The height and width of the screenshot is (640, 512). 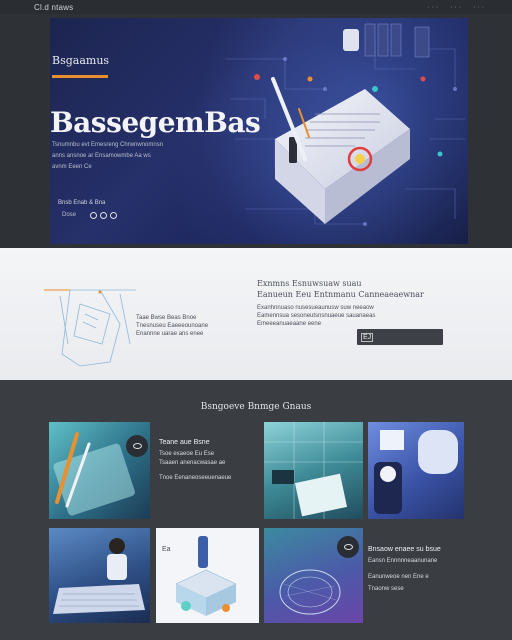 I want to click on band-action-button: EJ, so click(x=400, y=337).